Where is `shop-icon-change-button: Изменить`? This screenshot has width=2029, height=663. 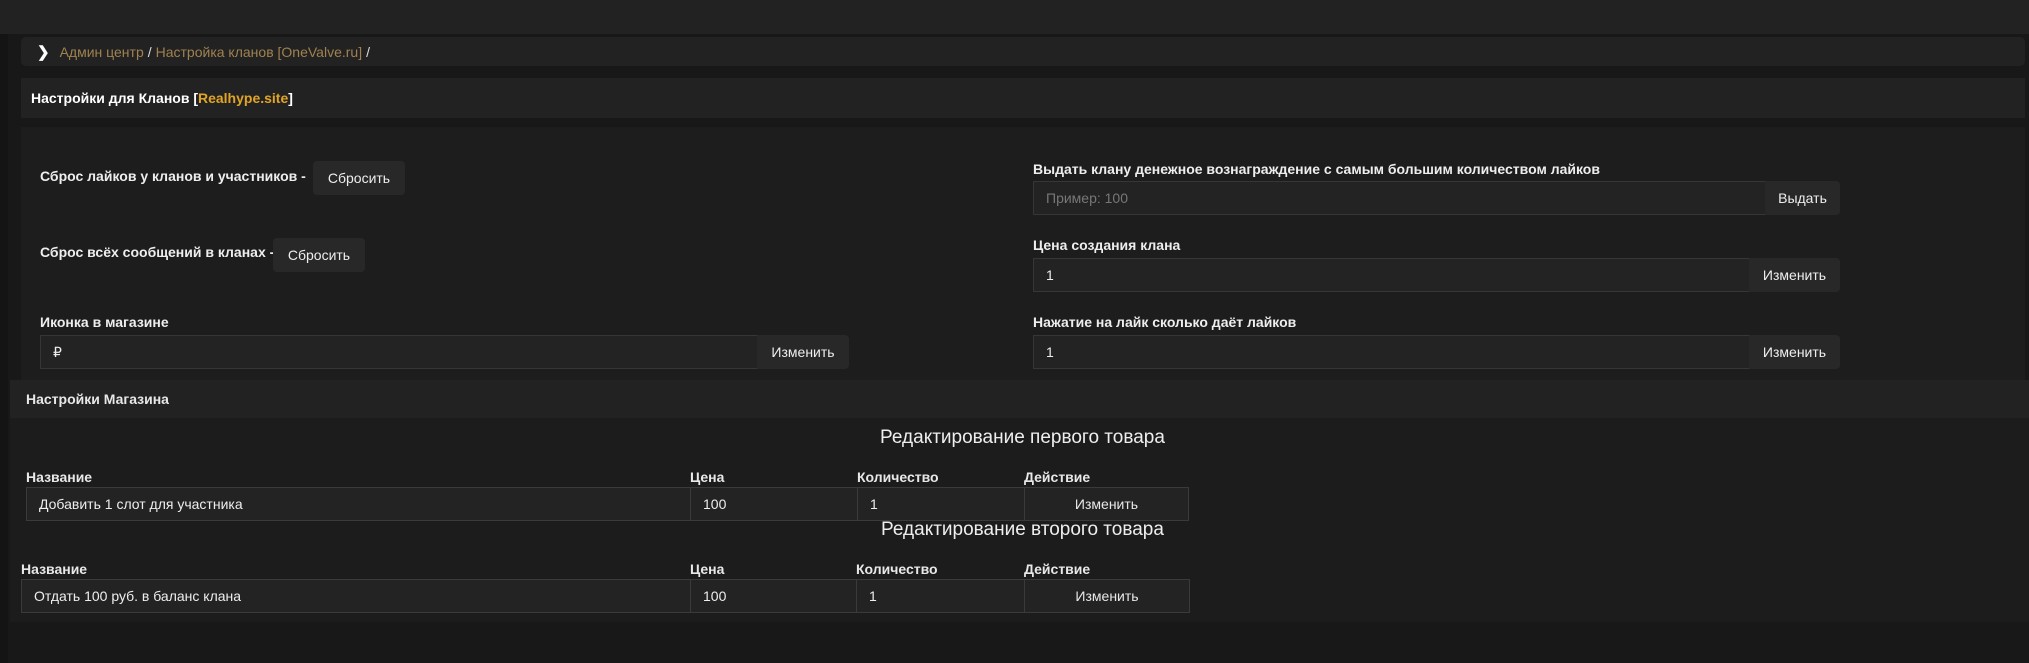 shop-icon-change-button: Изменить is located at coordinates (803, 352).